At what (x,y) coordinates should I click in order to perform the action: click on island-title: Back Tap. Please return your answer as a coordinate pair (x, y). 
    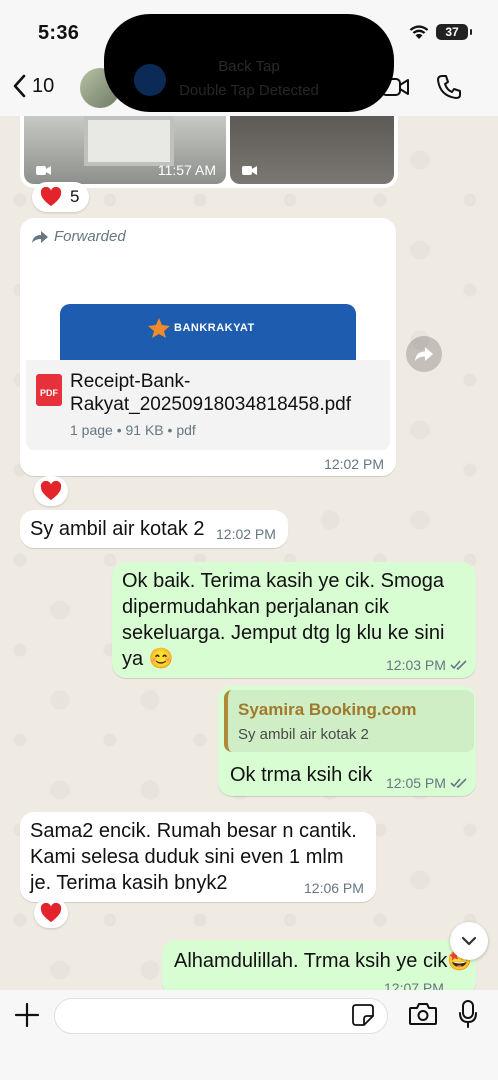
    Looking at the image, I should click on (249, 66).